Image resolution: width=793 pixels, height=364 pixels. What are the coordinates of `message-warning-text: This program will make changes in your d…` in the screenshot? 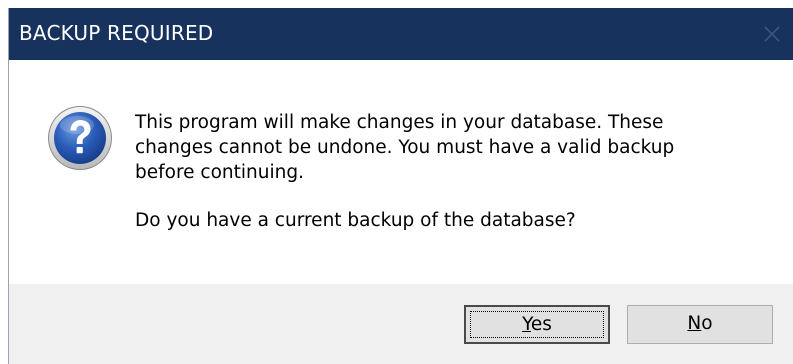 It's located at (405, 147).